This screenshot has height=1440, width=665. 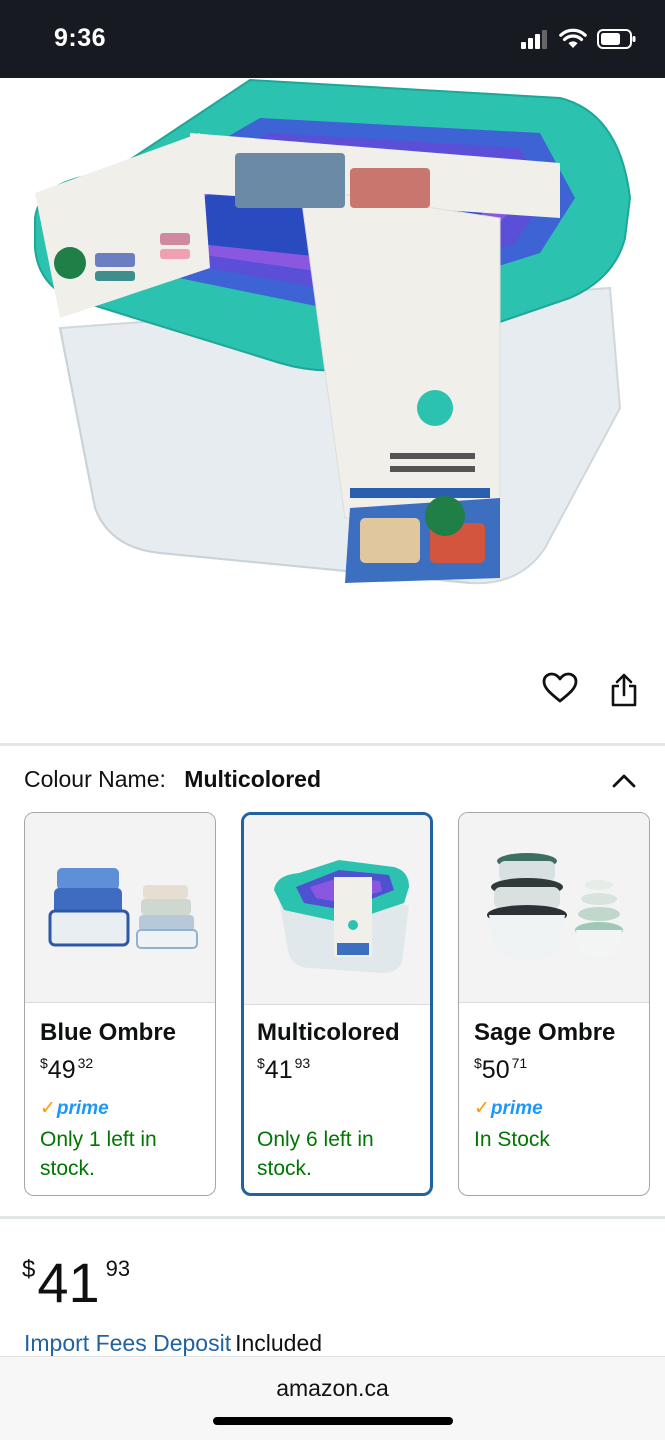 I want to click on variant-price: $41 93, so click(x=284, y=1069).